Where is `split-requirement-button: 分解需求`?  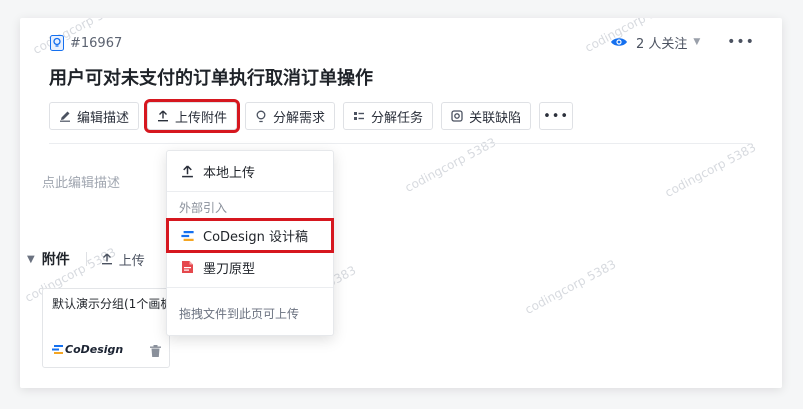 split-requirement-button: 分解需求 is located at coordinates (290, 116).